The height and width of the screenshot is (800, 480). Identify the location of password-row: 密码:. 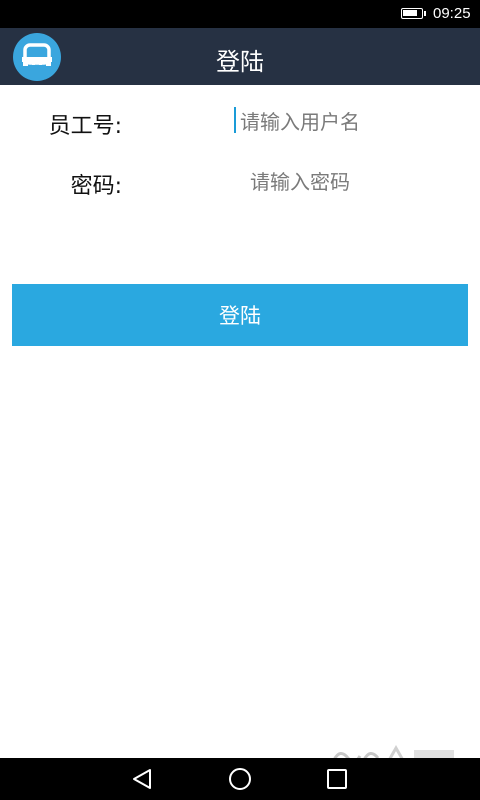
(240, 182).